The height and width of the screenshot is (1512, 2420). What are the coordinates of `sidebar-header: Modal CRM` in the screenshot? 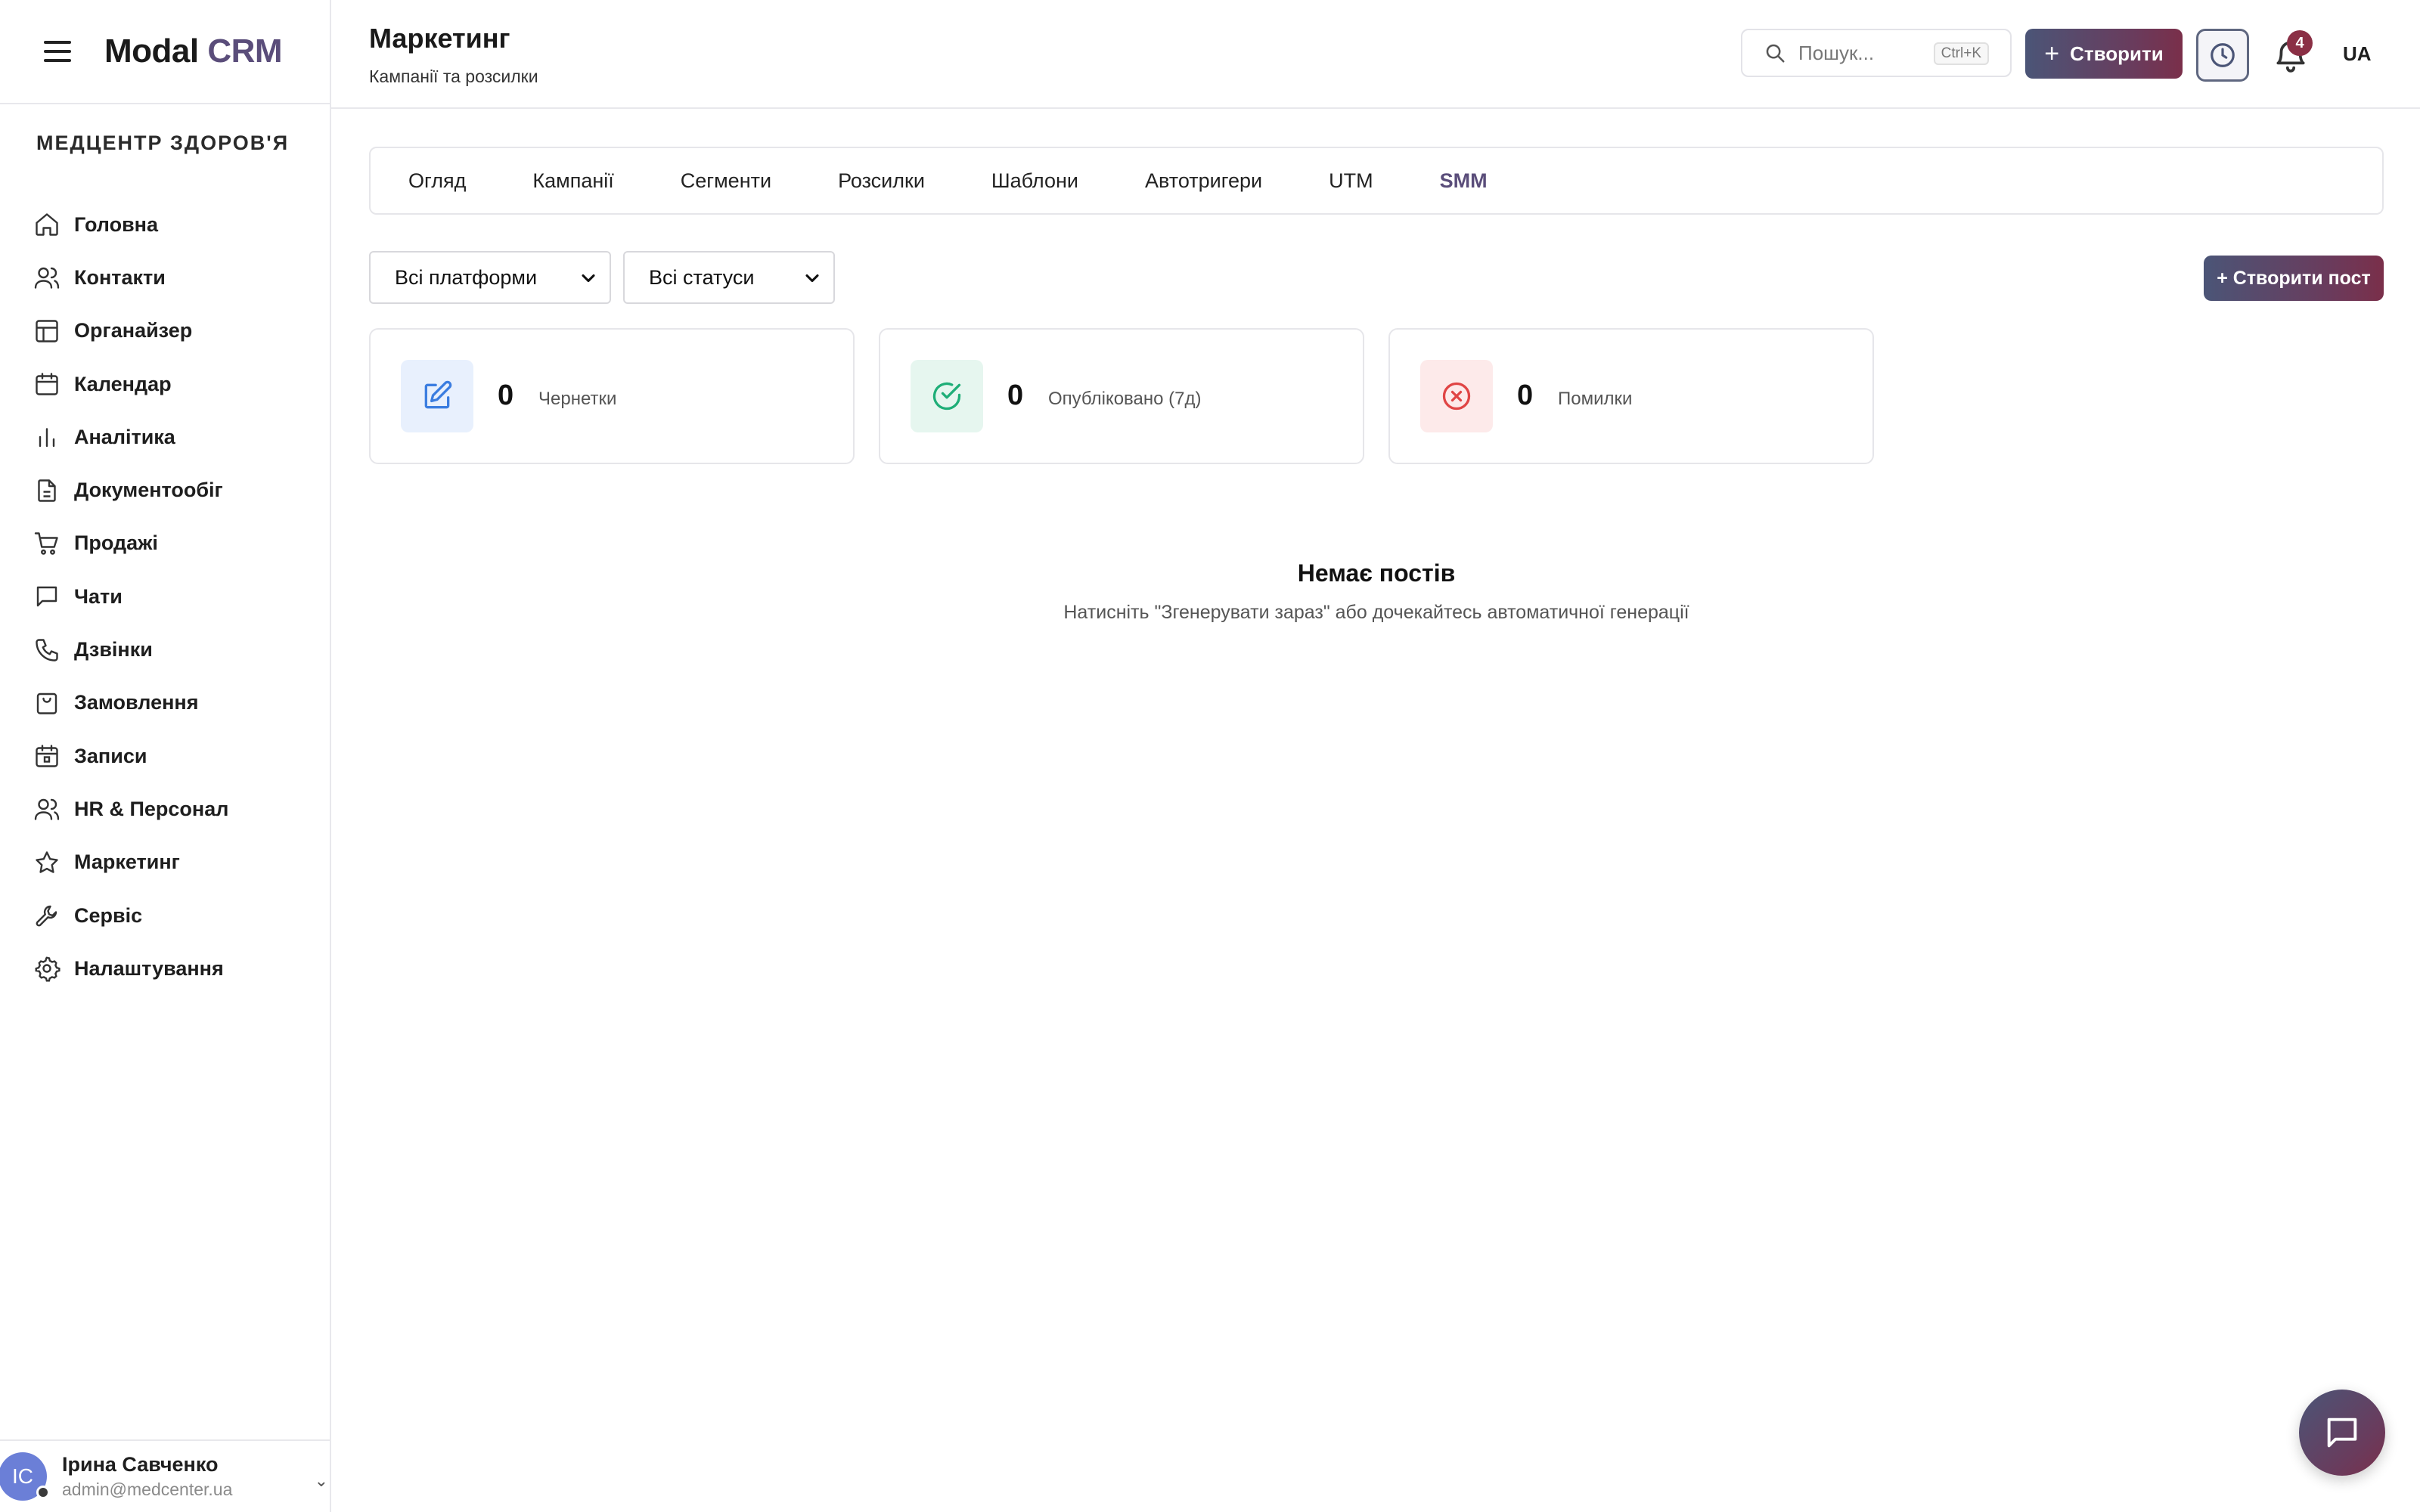 It's located at (165, 52).